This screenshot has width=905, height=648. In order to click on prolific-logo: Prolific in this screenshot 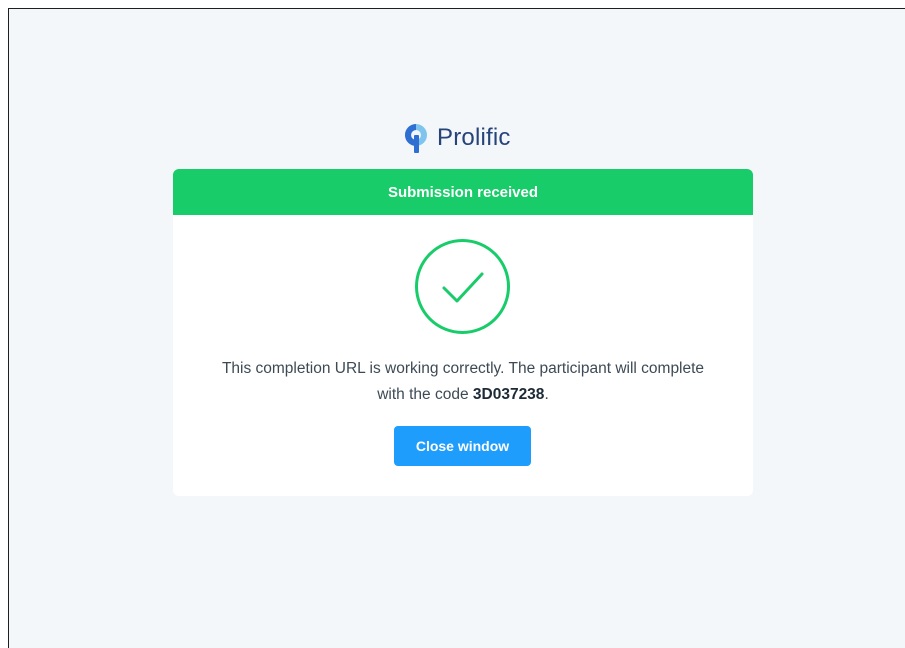, I will do `click(455, 138)`.